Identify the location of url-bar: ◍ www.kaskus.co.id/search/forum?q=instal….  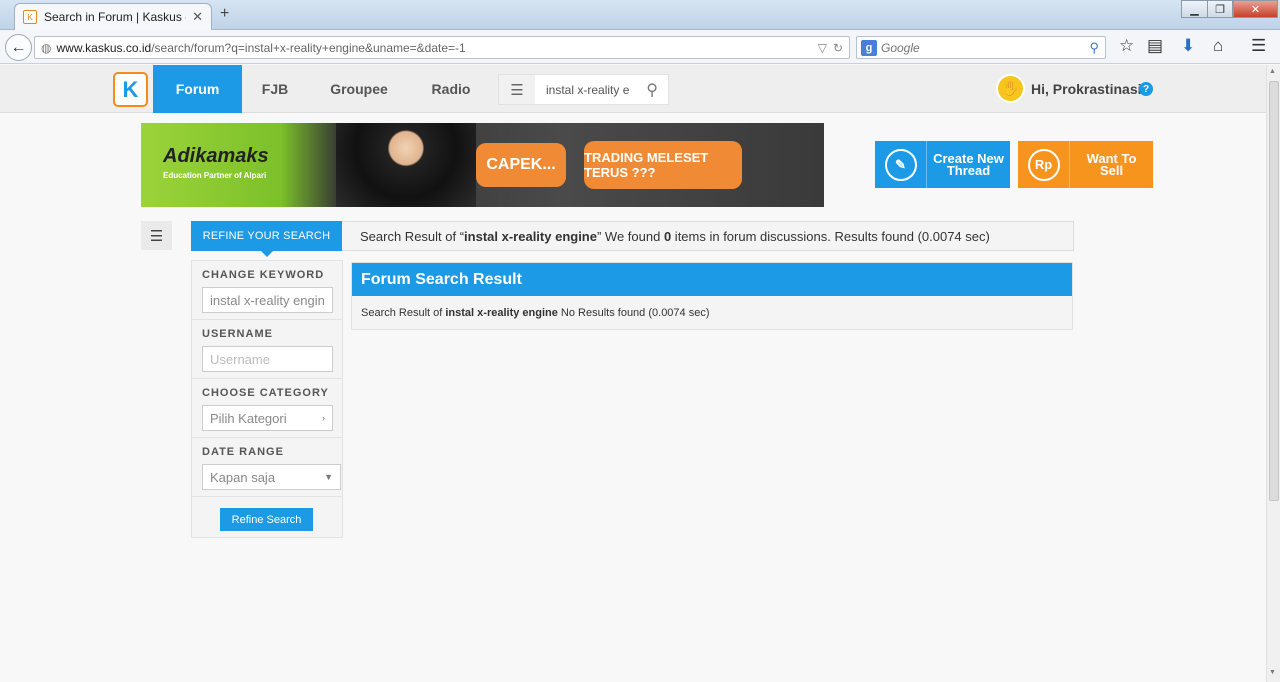
(442, 47).